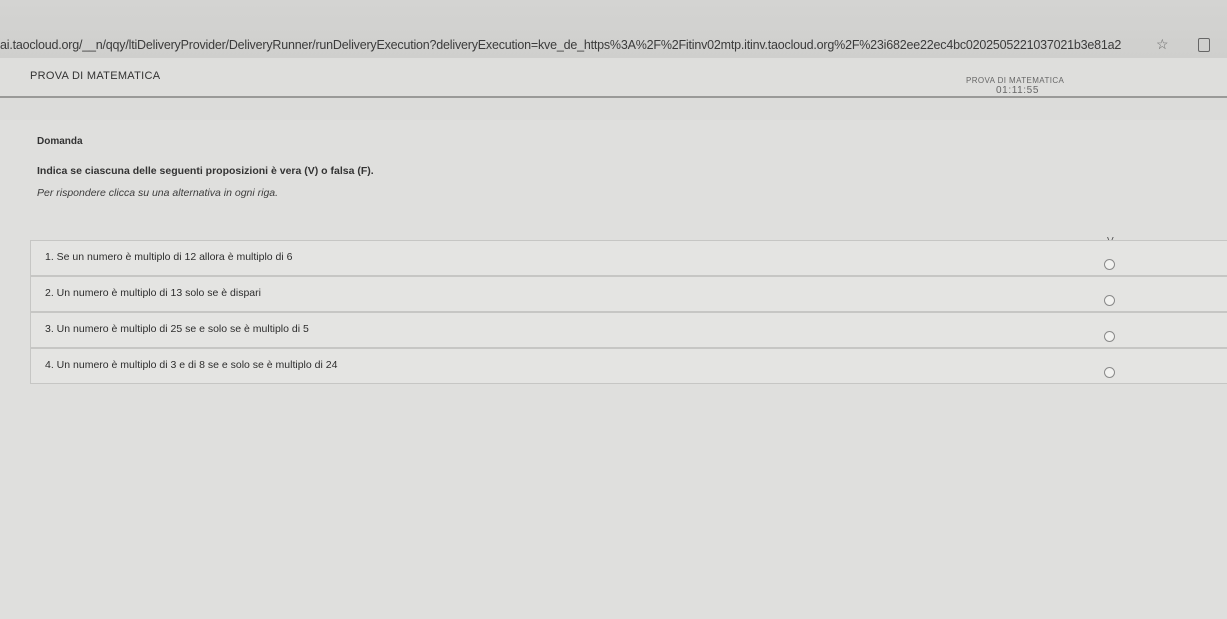  What do you see at coordinates (1162, 44) in the screenshot?
I see `bookmark-star-icon: ☆` at bounding box center [1162, 44].